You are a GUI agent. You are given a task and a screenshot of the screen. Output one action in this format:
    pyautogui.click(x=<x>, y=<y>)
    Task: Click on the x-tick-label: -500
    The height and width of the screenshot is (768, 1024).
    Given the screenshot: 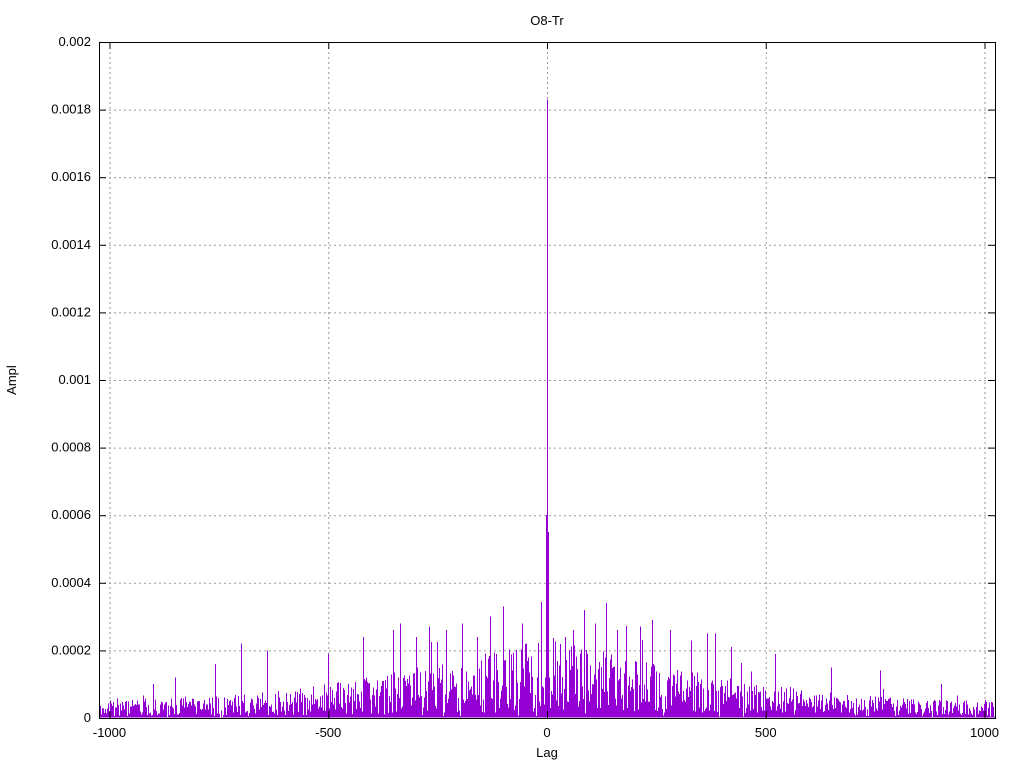 What is the action you would take?
    pyautogui.click(x=328, y=732)
    